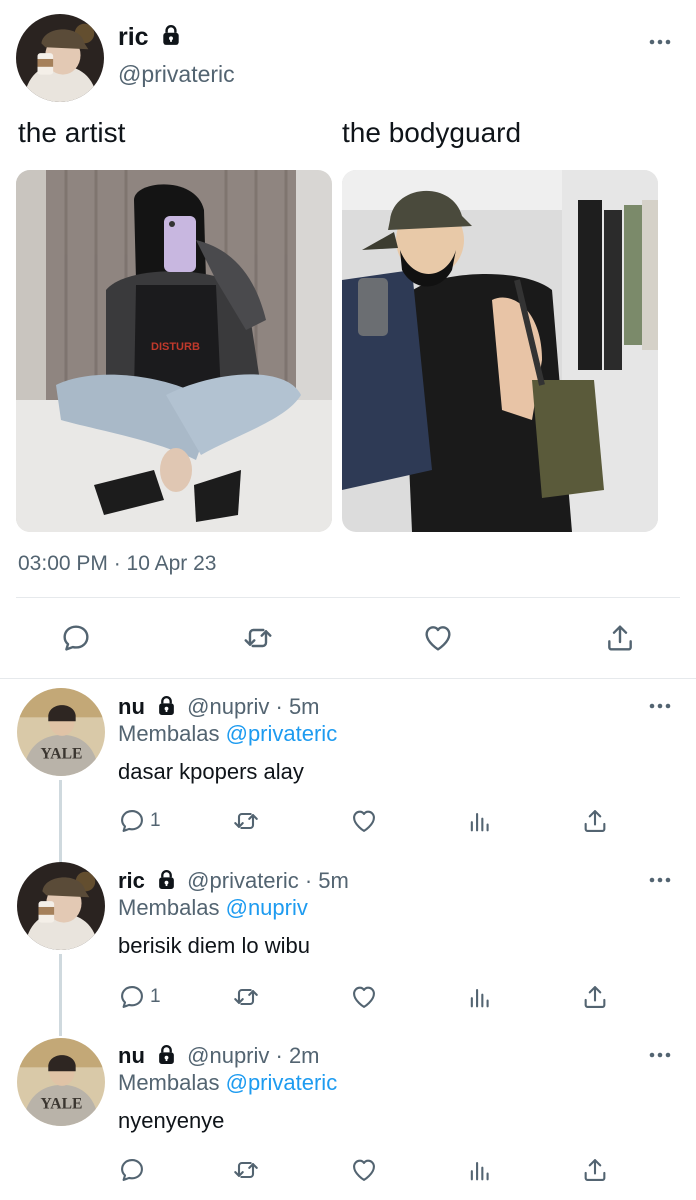  I want to click on reply-header: nu @nupriv · 2m, so click(219, 1056).